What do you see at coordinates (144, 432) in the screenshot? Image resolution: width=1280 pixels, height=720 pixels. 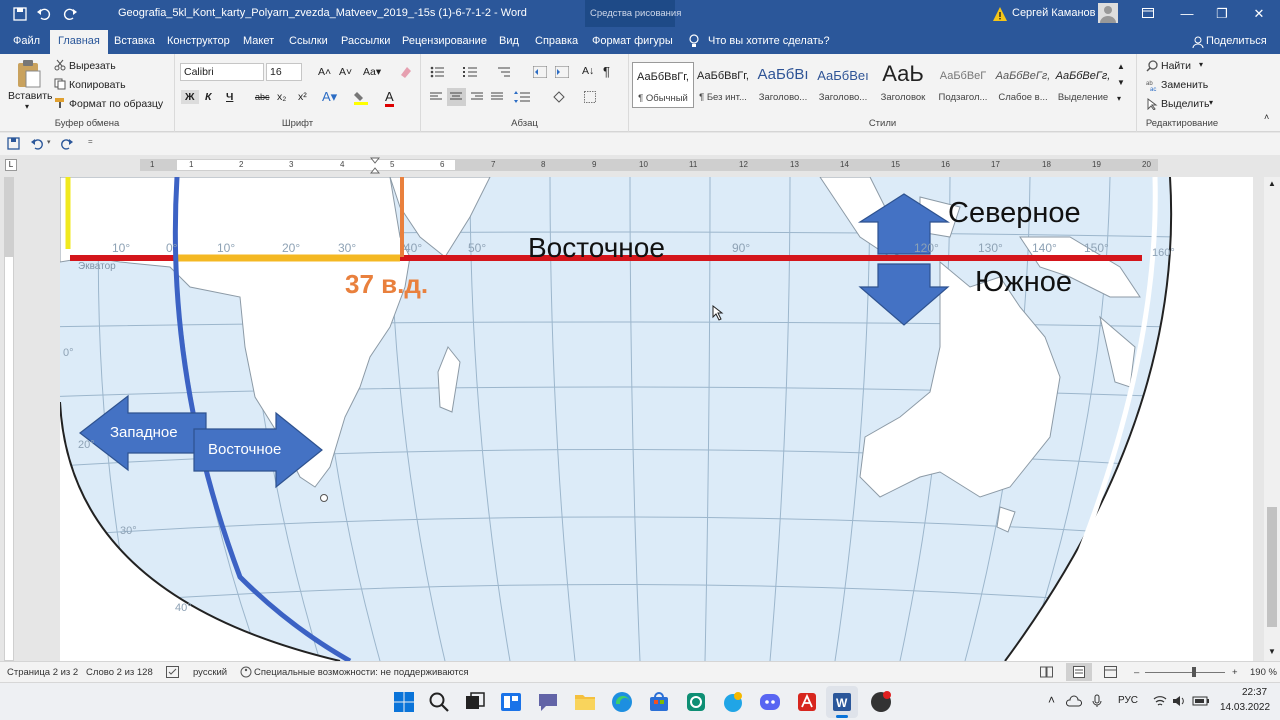 I see `west-arrow-label: Западное` at bounding box center [144, 432].